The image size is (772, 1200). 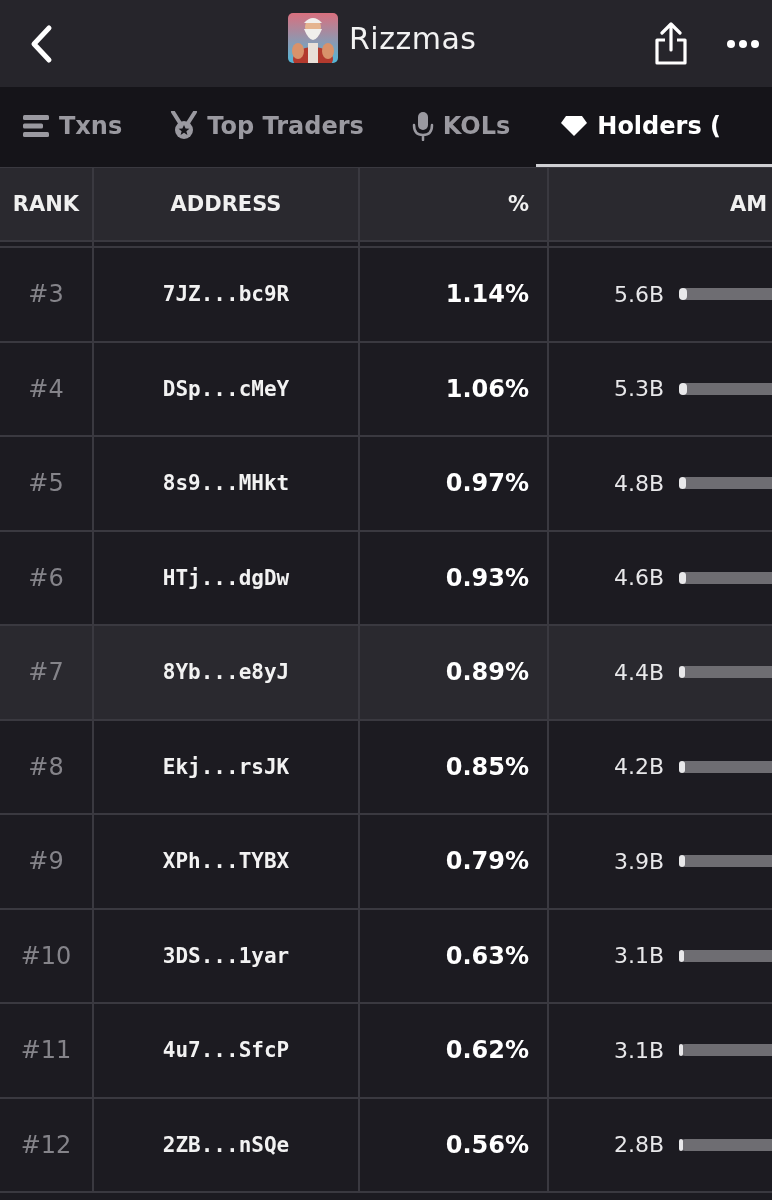 I want to click on holder-row: #6 HTj...dgDw 0.93% 4.6B, so click(x=386, y=578).